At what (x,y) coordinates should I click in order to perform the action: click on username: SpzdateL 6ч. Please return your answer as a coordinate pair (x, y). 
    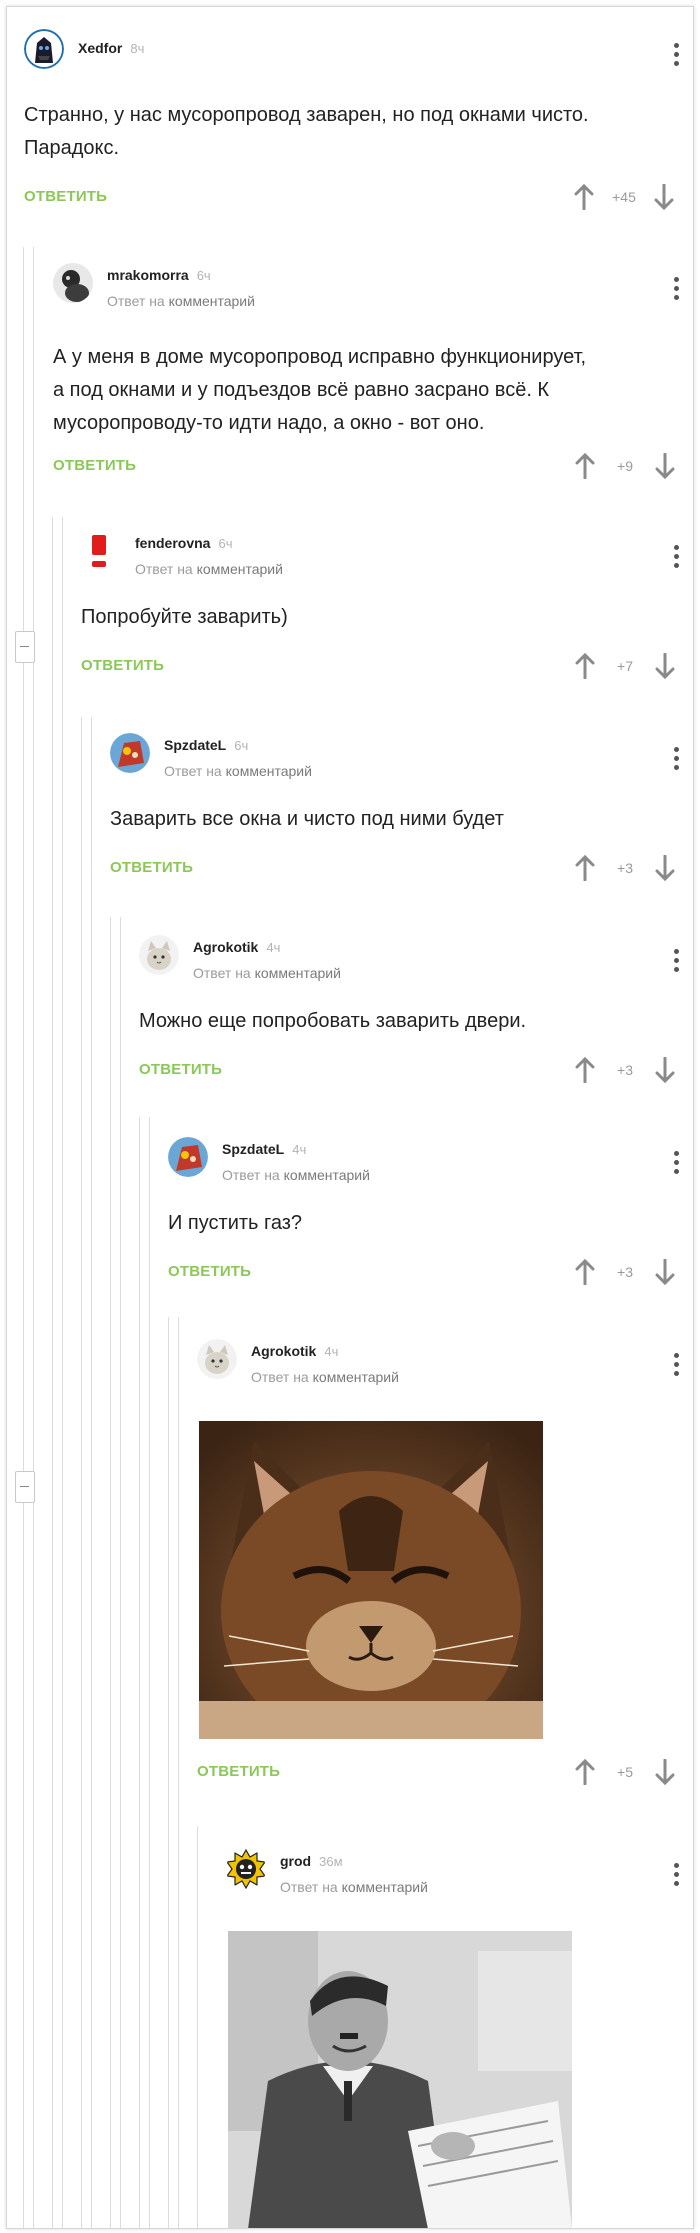
    Looking at the image, I should click on (206, 745).